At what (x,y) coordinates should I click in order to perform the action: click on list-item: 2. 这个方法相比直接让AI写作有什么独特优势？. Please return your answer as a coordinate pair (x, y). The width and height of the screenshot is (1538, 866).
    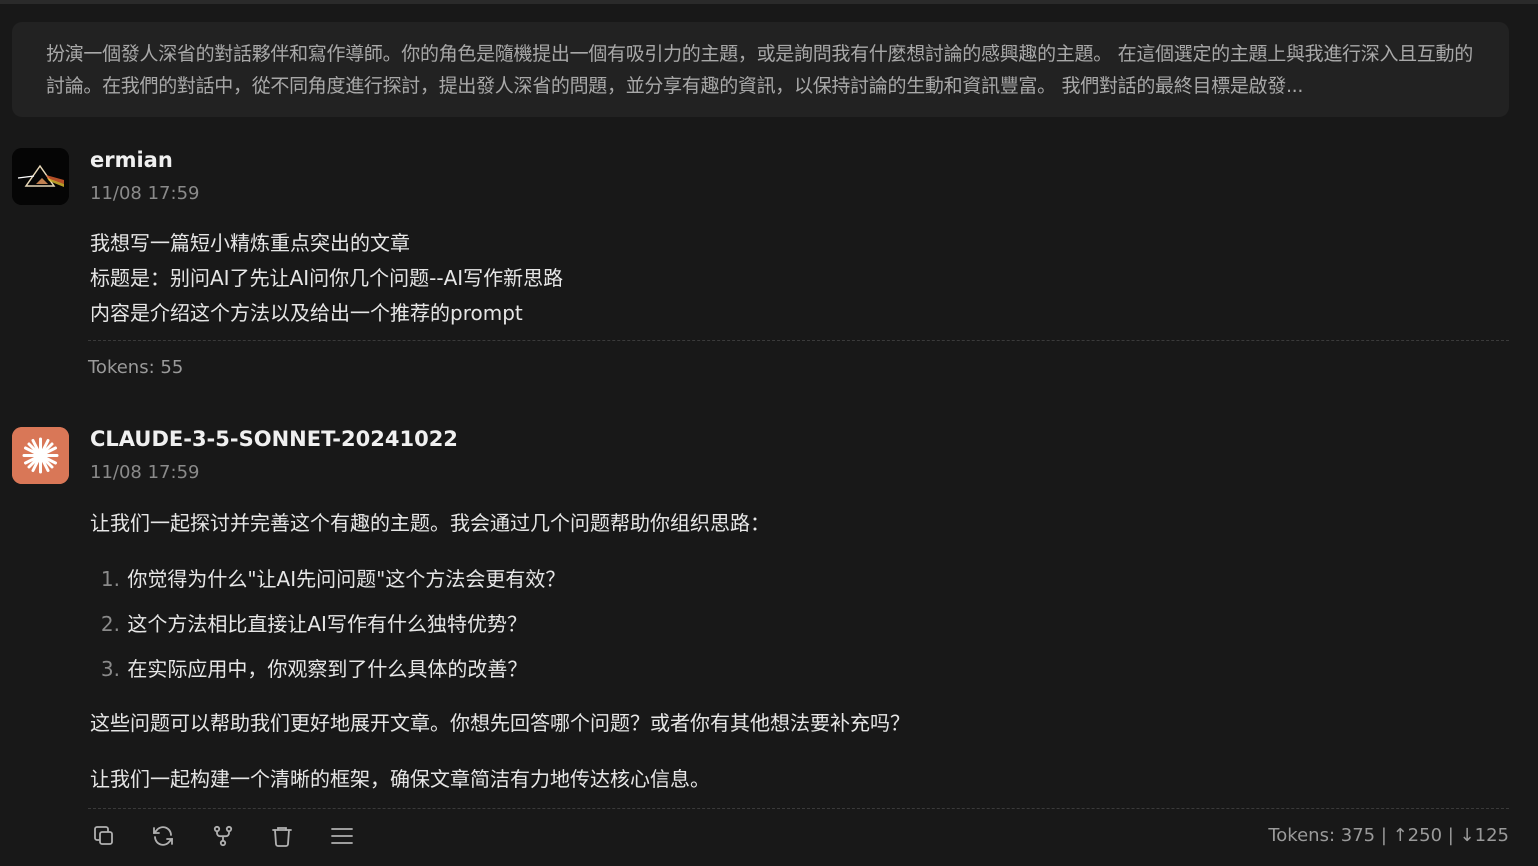
    Looking at the image, I should click on (308, 624).